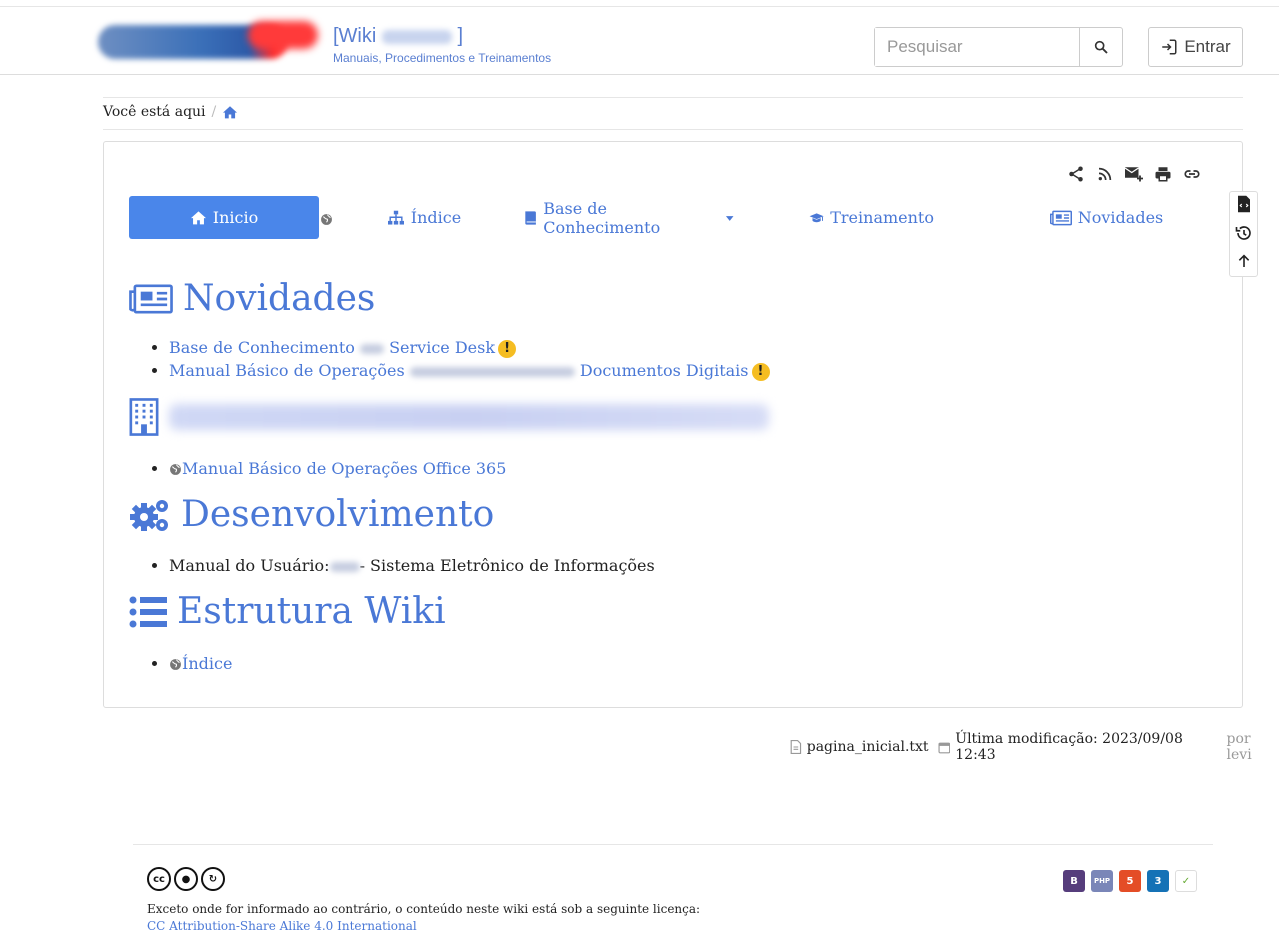 The height and width of the screenshot is (948, 1279). What do you see at coordinates (1102, 881) in the screenshot?
I see `php-icon: PHP` at bounding box center [1102, 881].